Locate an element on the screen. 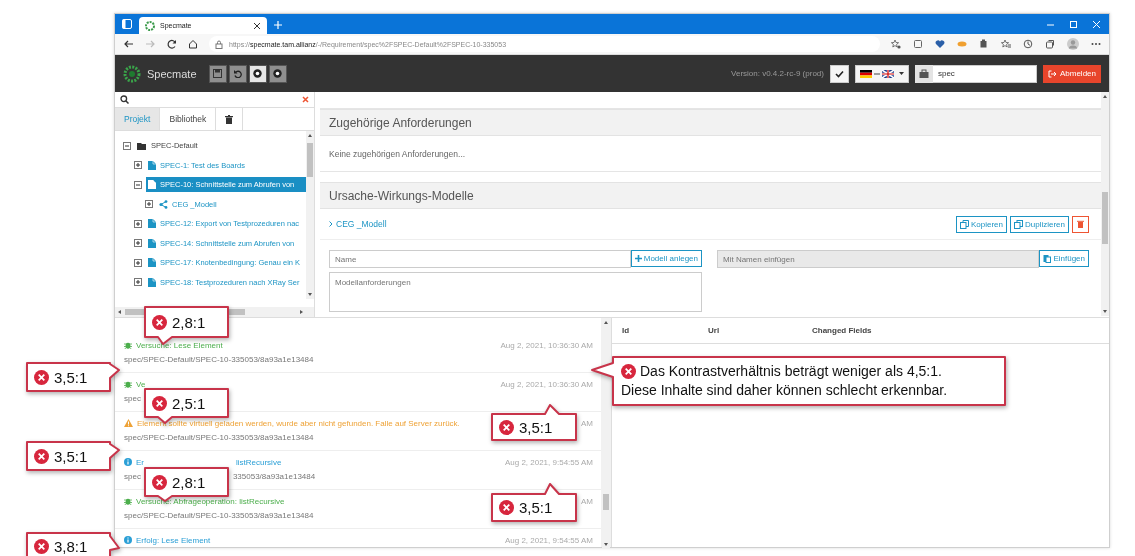 This screenshot has width=1135, height=556. log-path: spec is located at coordinates (132, 476).